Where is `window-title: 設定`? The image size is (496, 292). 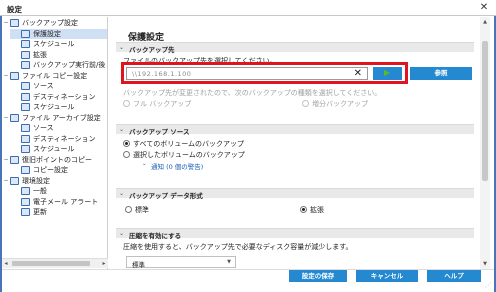 window-title: 設定 is located at coordinates (14, 9).